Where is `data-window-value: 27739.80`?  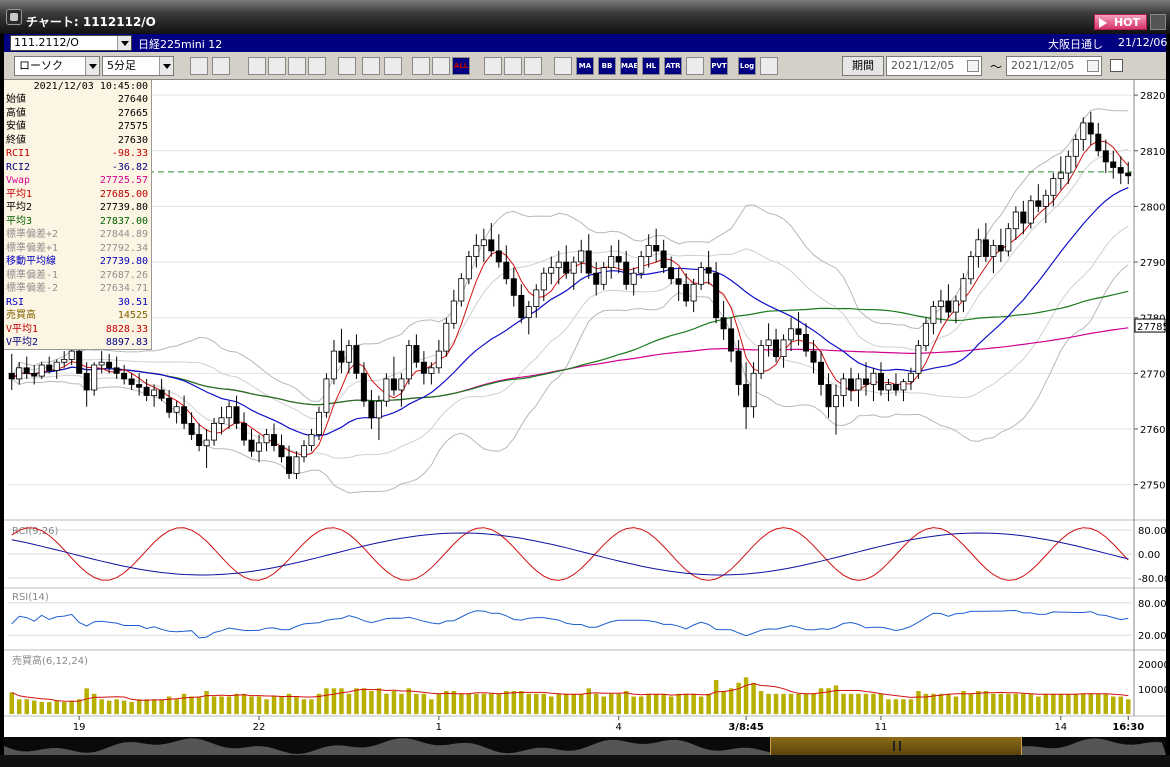 data-window-value: 27739.80 is located at coordinates (123, 207).